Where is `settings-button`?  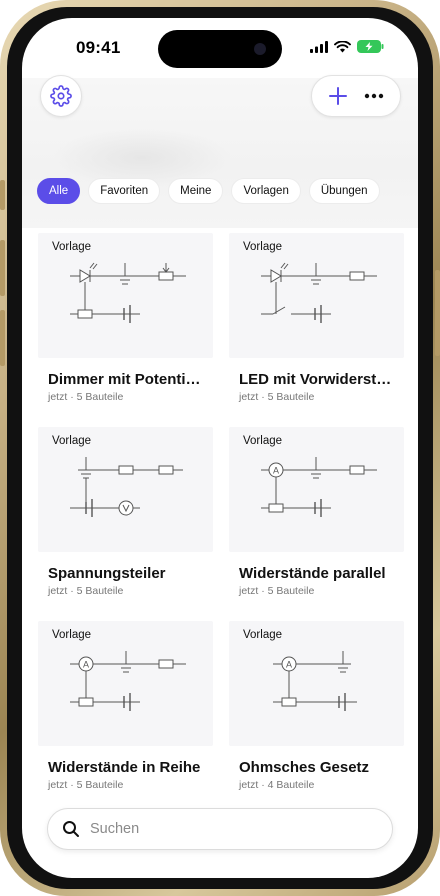
settings-button is located at coordinates (61, 96).